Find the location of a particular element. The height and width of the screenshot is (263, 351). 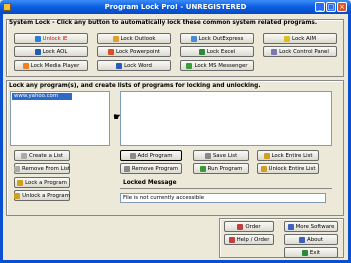

program-list-left: www.yahoo.com is located at coordinates (60, 118).